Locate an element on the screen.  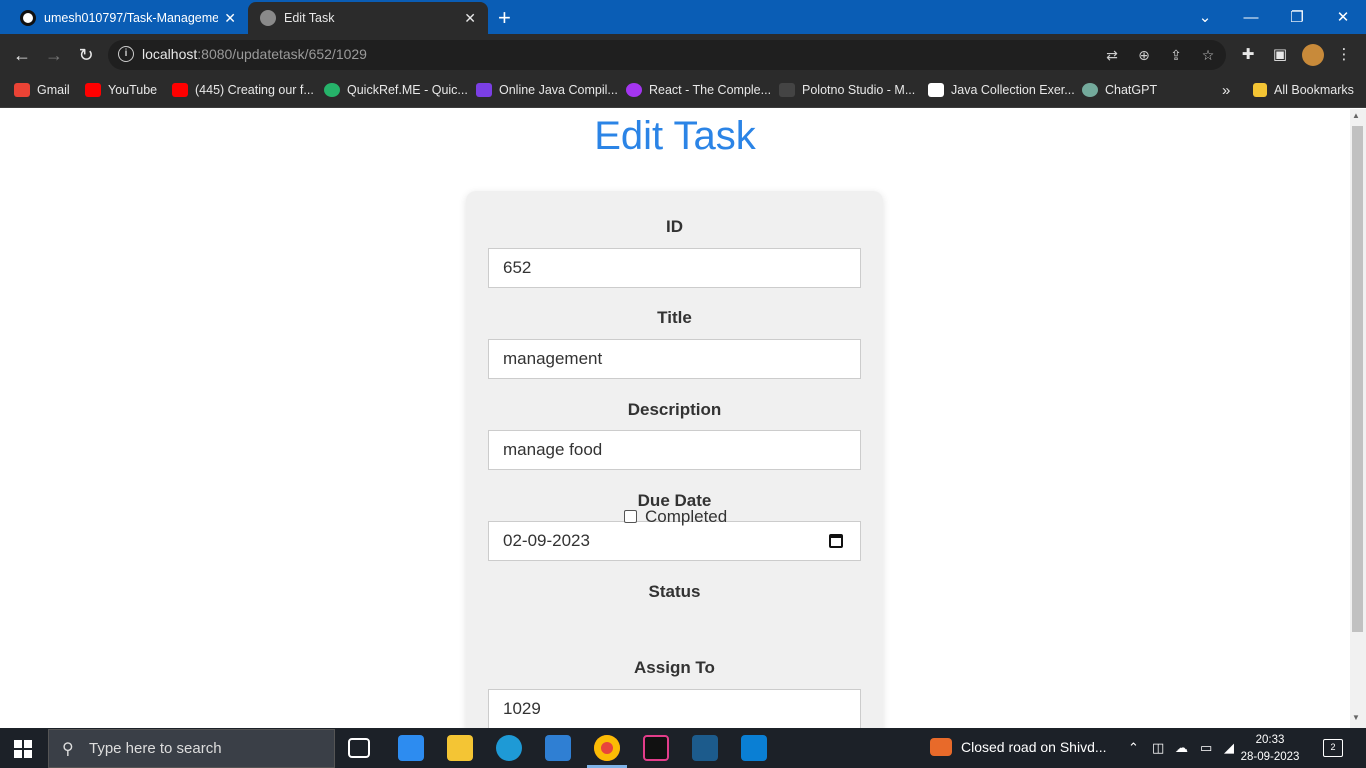
tray-overflow-icon: ⌃ is located at coordinates (1133, 748).